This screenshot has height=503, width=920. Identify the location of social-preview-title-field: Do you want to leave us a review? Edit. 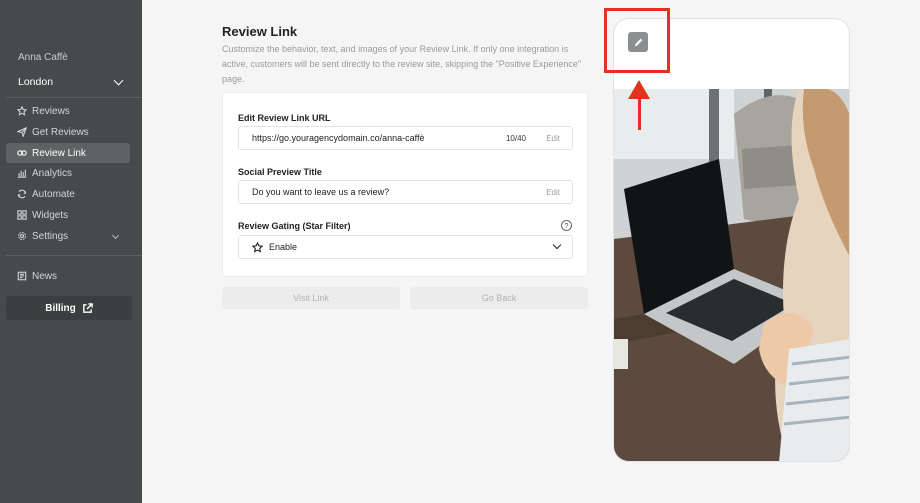
(405, 192).